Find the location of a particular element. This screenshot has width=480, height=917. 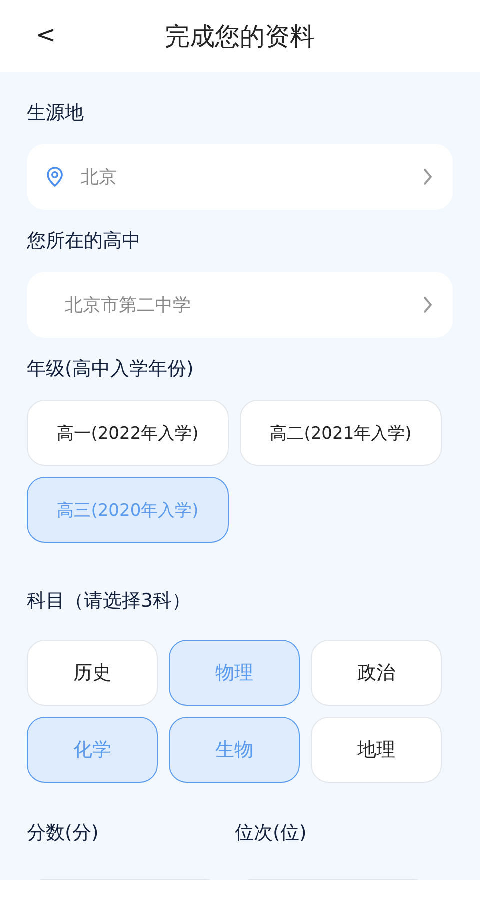

section-label: 生源地 is located at coordinates (56, 113).